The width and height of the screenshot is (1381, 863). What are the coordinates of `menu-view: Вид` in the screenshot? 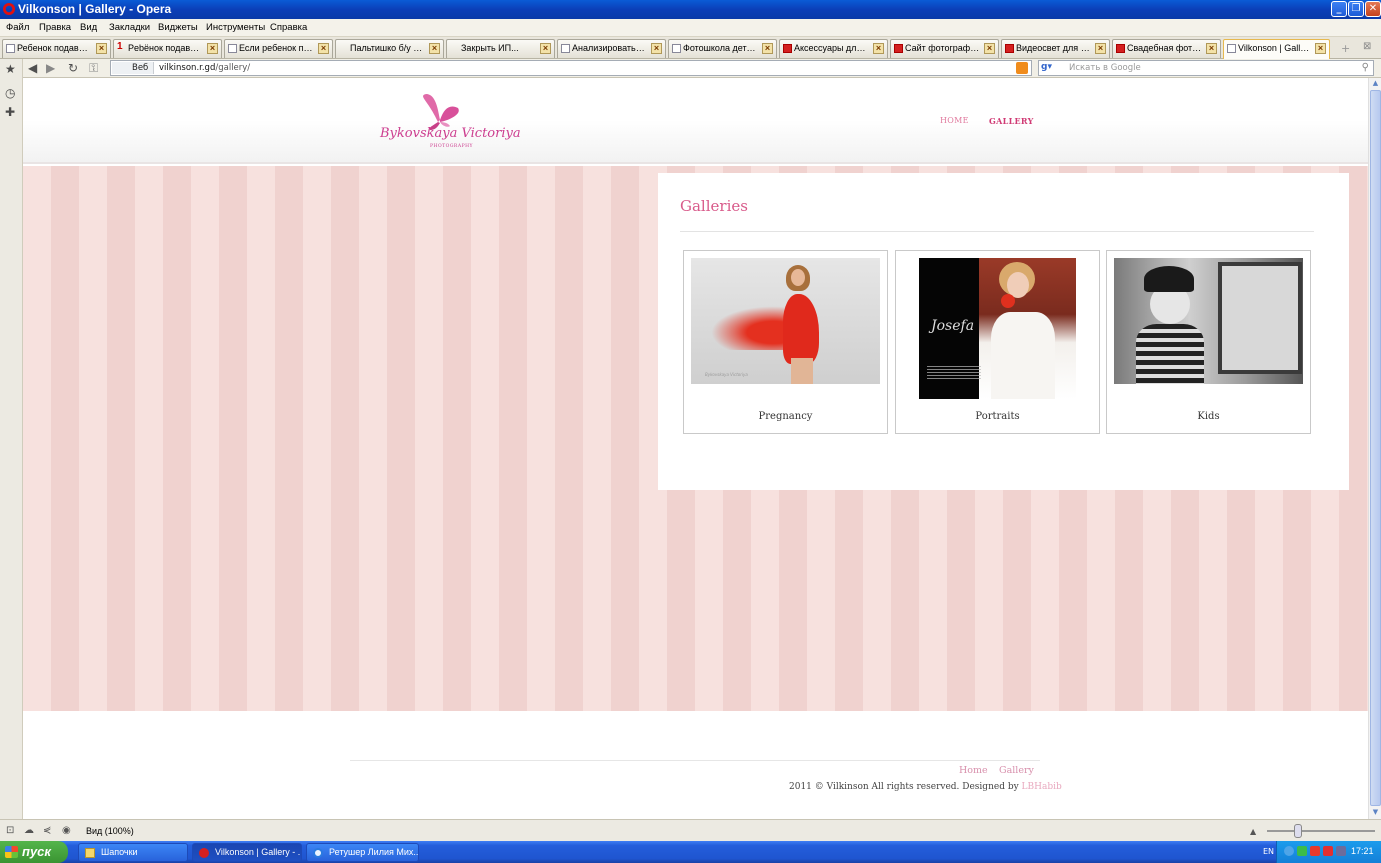 It's located at (88, 27).